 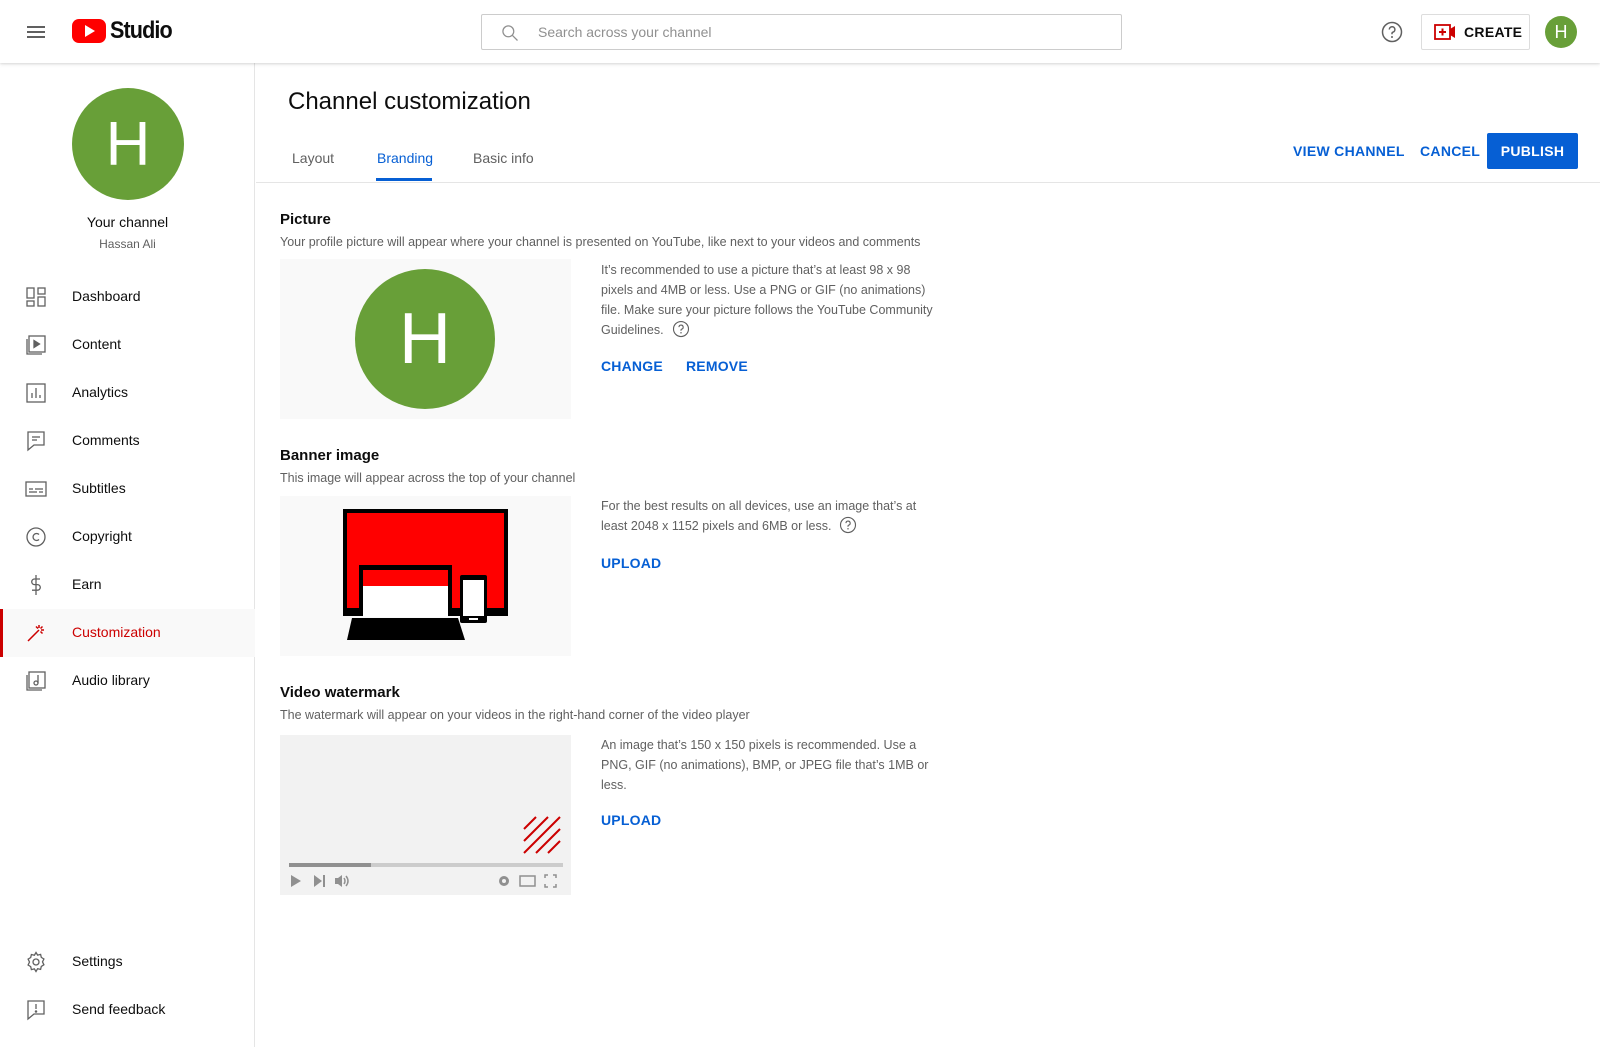 I want to click on create-button: CREATE, so click(x=1475, y=32).